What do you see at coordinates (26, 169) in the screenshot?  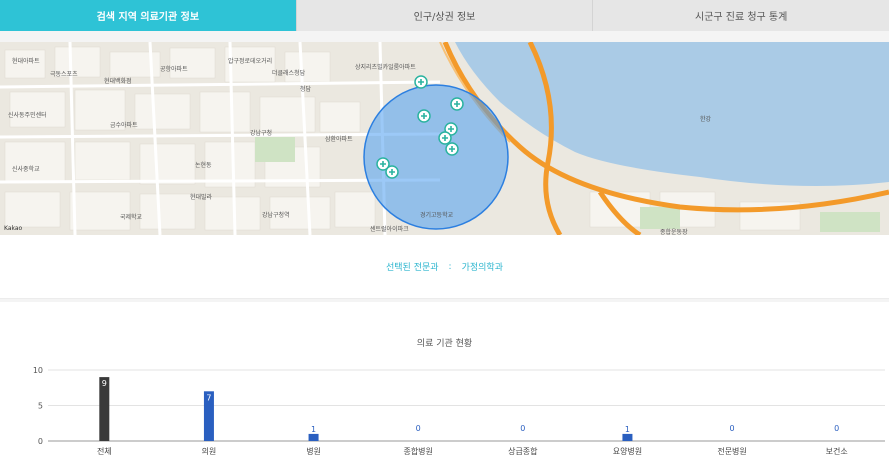 I see `map-label: 신사중학교` at bounding box center [26, 169].